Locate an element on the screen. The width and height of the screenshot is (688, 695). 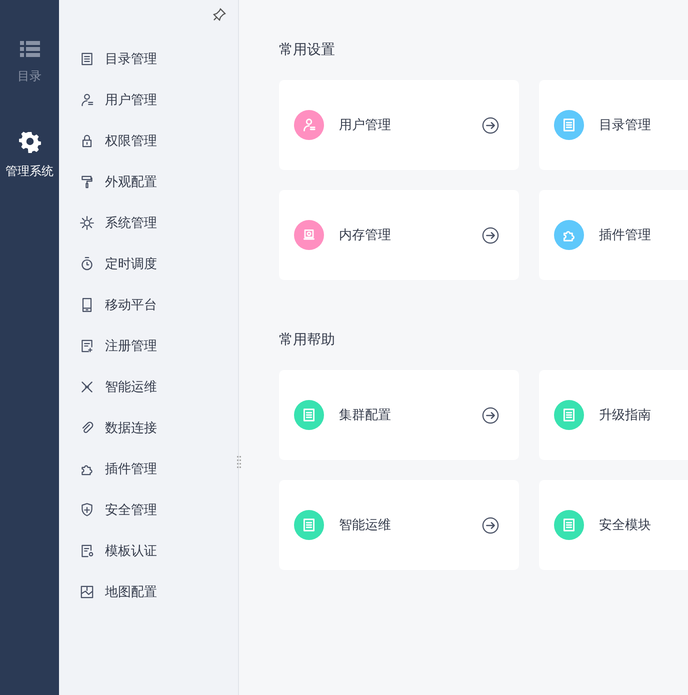
card-label: 安全模块 is located at coordinates (625, 525).